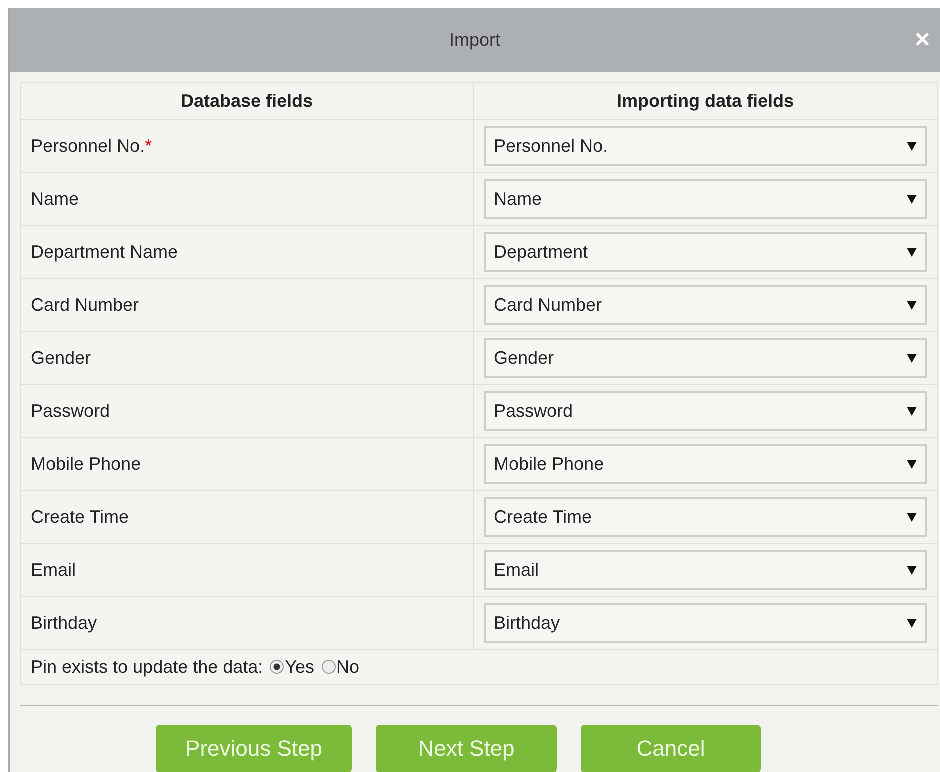  Describe the element at coordinates (705, 464) in the screenshot. I see `dropdown-field: Mobile Phone` at that location.